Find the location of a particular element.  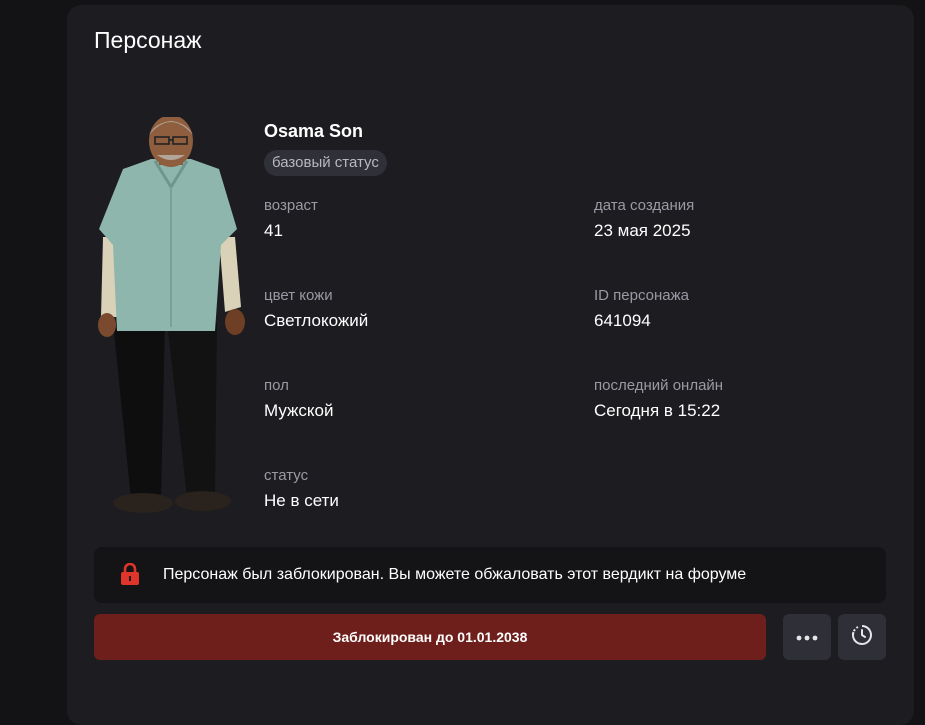

more-dots-icon is located at coordinates (807, 637).